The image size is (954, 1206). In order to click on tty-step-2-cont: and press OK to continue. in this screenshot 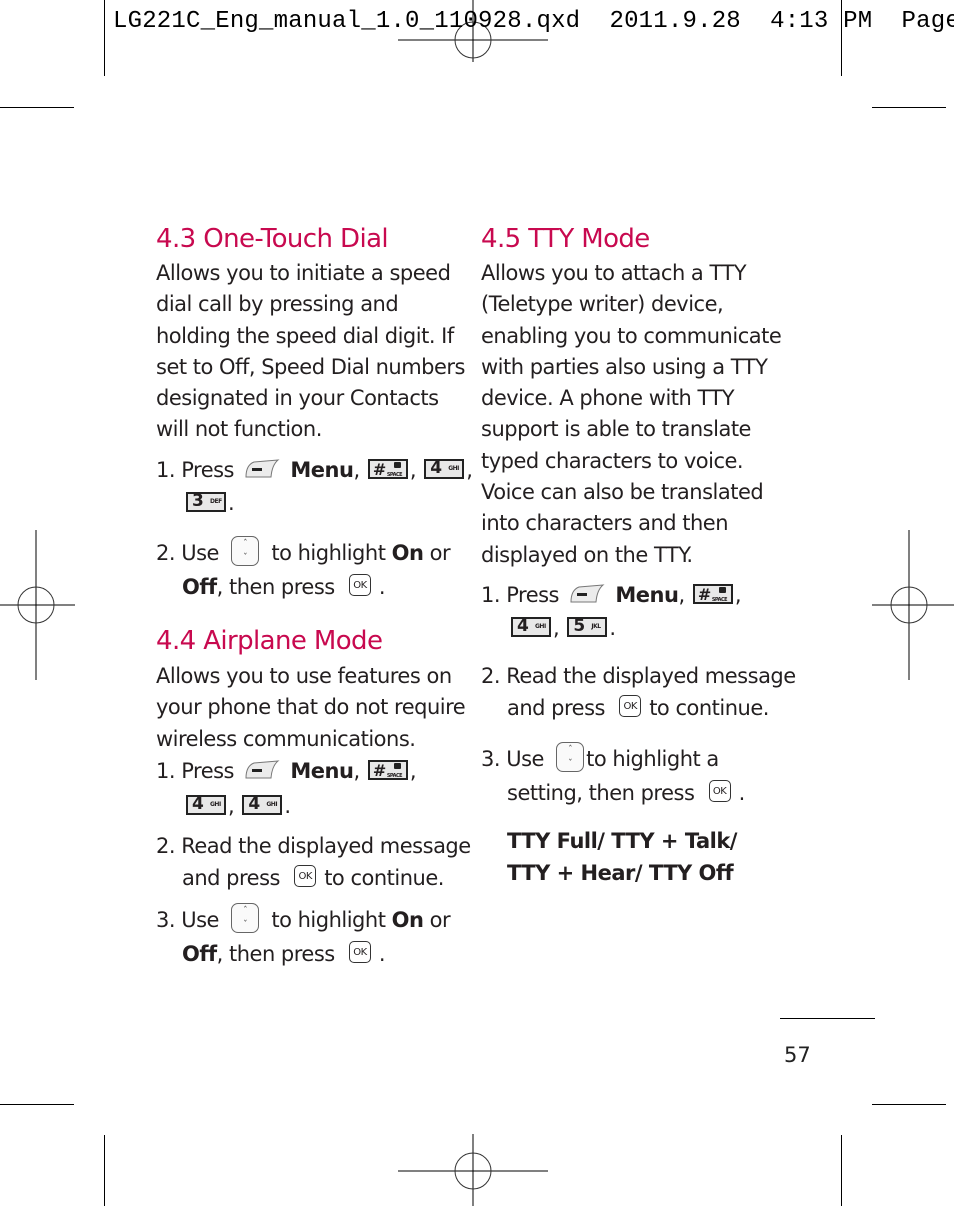, I will do `click(638, 707)`.